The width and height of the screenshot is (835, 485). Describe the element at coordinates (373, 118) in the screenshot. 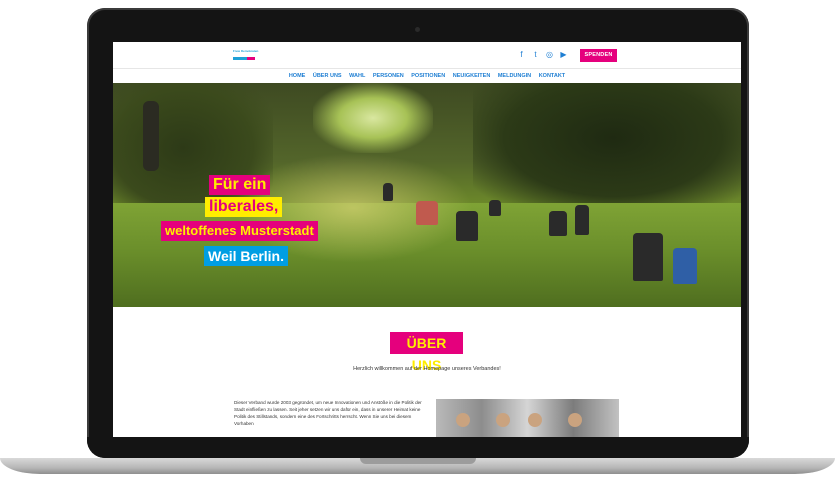

I see `hero-sky` at that location.